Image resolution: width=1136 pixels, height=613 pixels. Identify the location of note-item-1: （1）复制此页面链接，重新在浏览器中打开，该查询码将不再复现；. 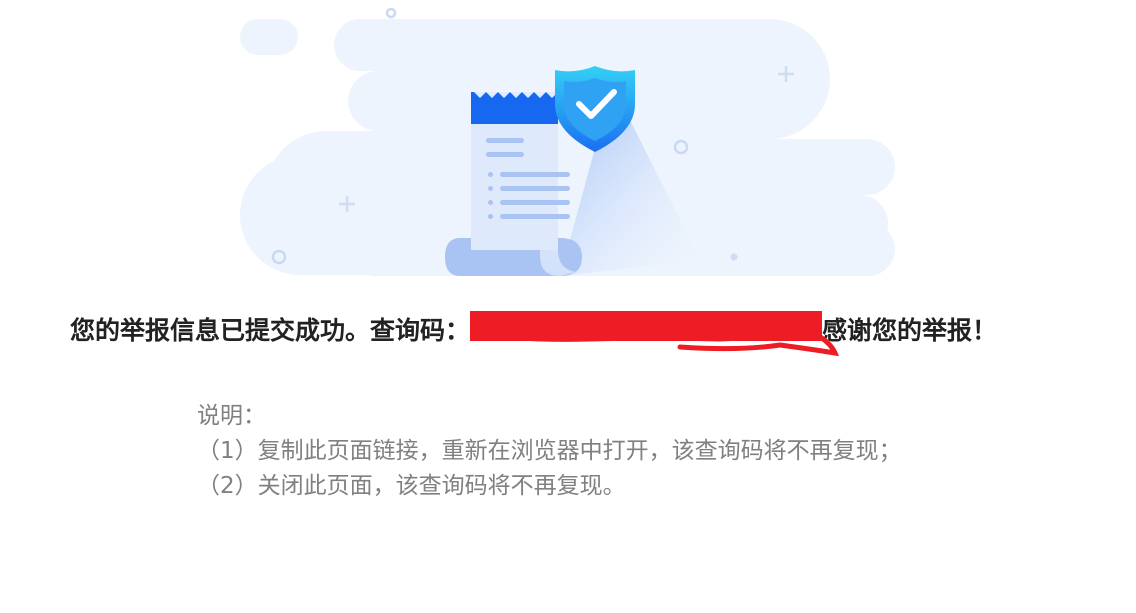
(549, 451).